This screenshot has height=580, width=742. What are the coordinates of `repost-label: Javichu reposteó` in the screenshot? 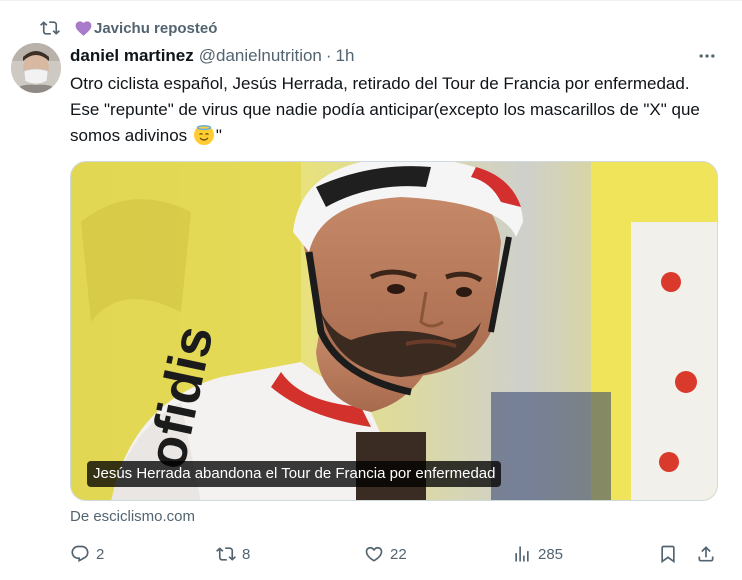 It's located at (156, 28).